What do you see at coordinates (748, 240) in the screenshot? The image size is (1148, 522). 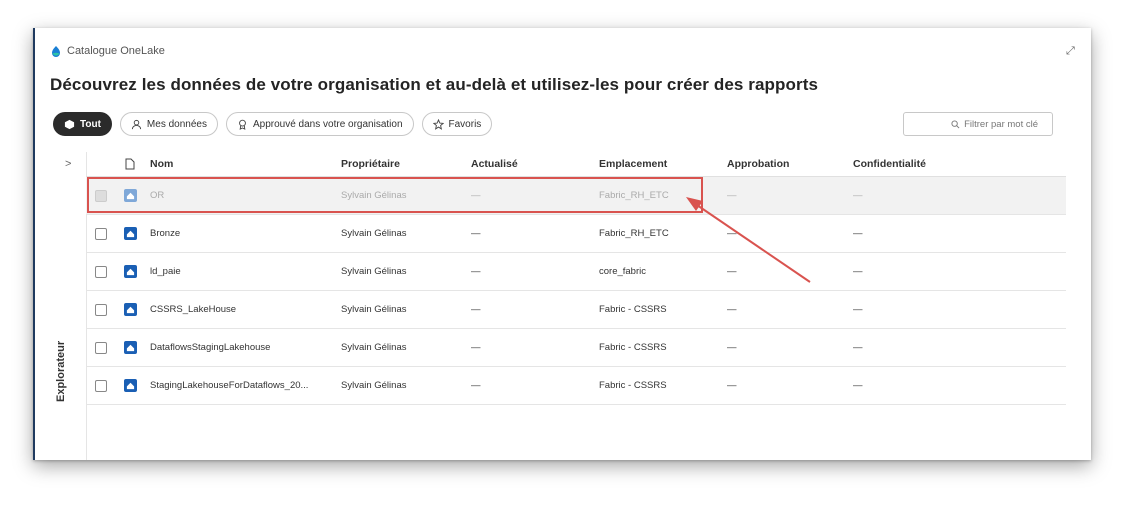 I see `annotation-arrow` at bounding box center [748, 240].